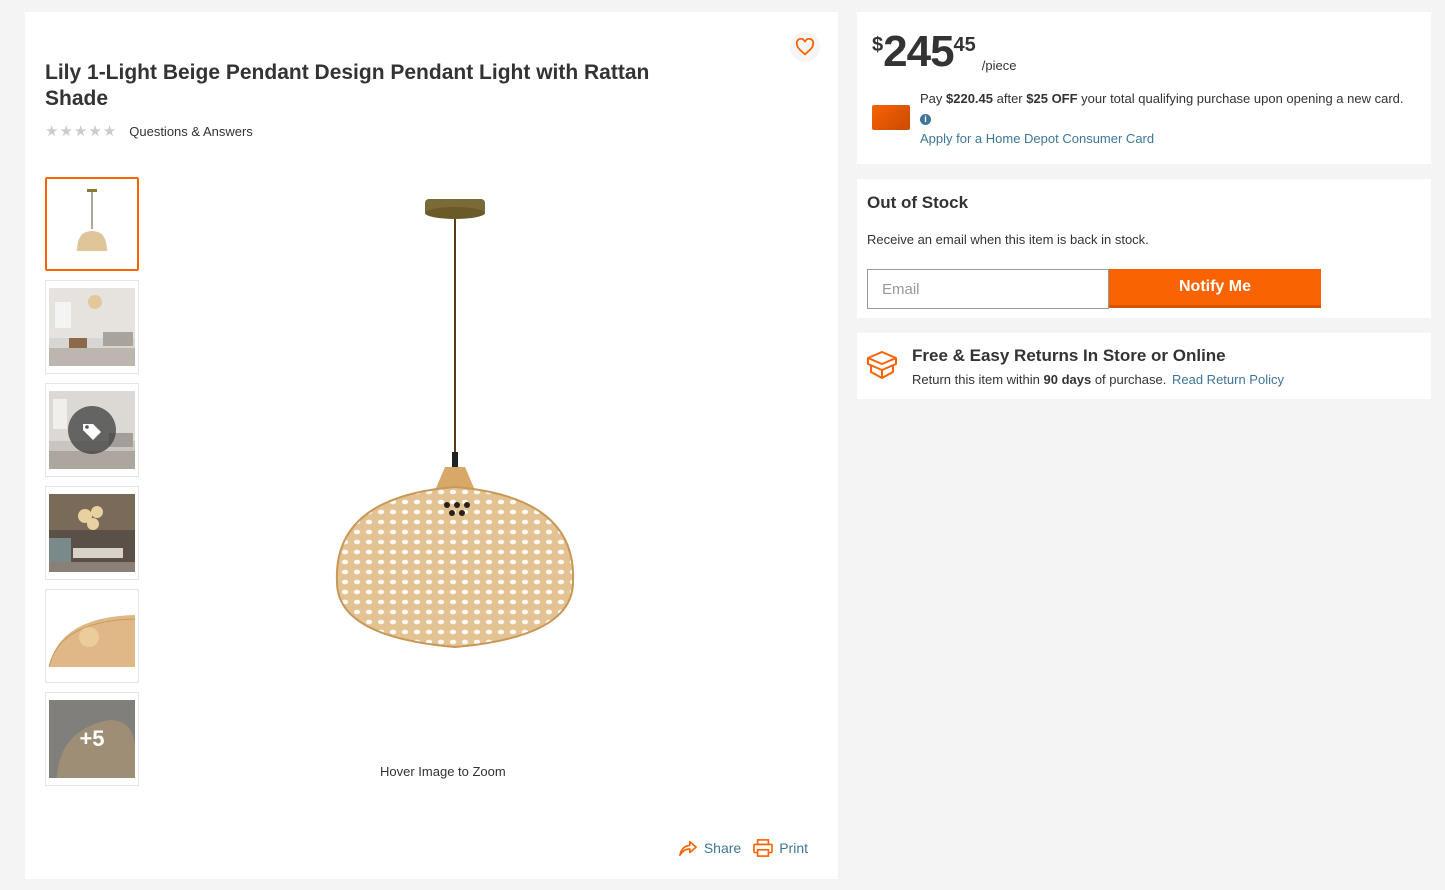 The height and width of the screenshot is (890, 1445). What do you see at coordinates (1037, 138) in the screenshot?
I see `apply-card-link: Apply for a Home Depot Consumer Card` at bounding box center [1037, 138].